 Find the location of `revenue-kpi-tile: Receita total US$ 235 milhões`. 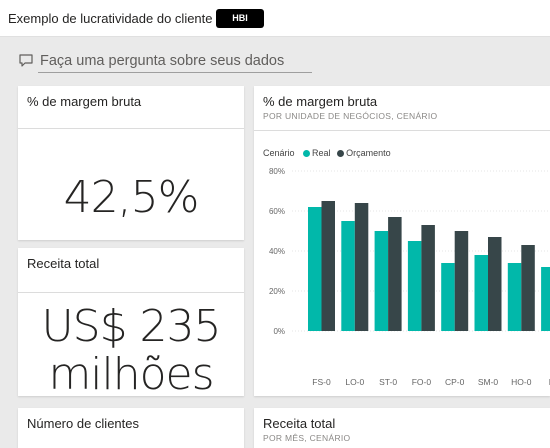

revenue-kpi-tile: Receita total US$ 235 milhões is located at coordinates (131, 322).